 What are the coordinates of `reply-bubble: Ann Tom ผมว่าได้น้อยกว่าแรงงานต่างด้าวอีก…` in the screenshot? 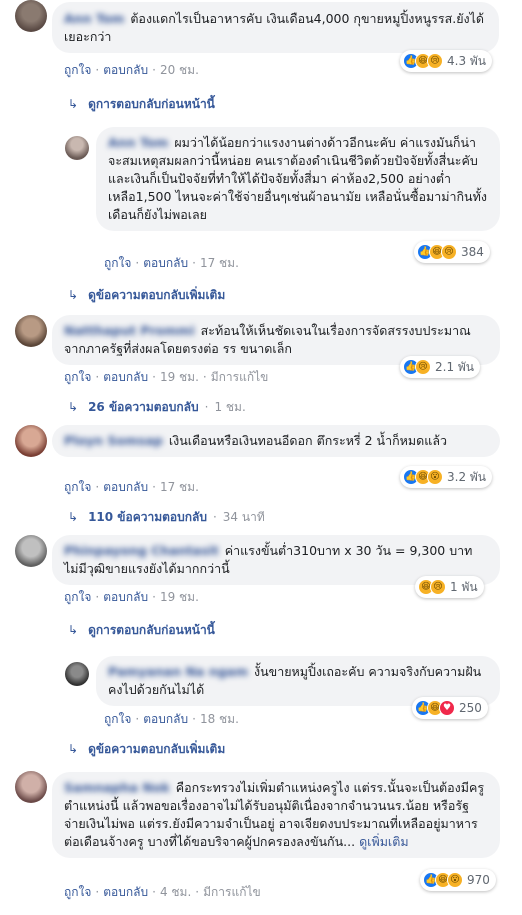 It's located at (298, 179).